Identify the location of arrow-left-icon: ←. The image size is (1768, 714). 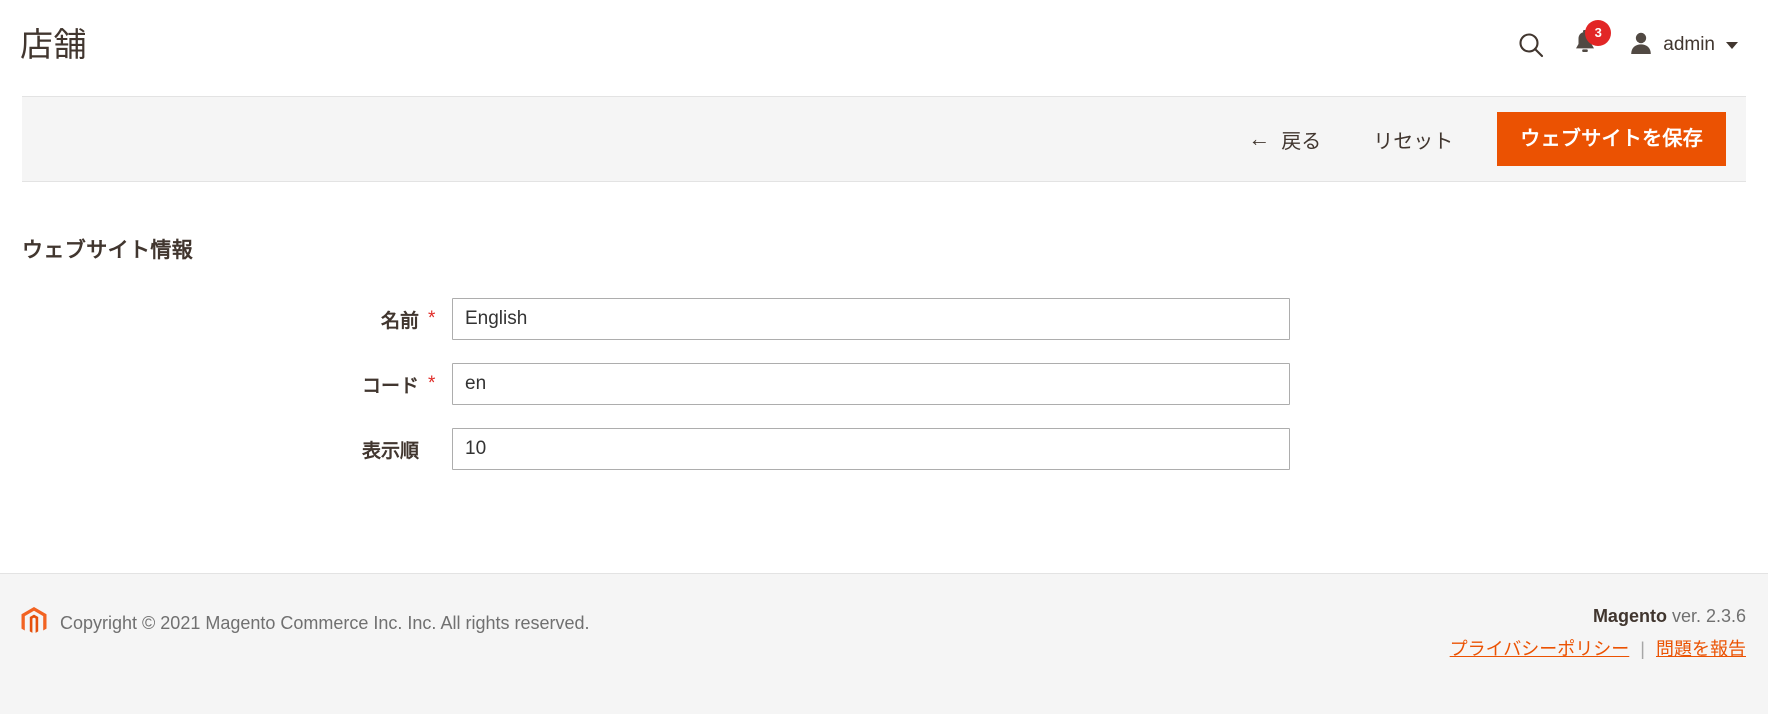
(1259, 138).